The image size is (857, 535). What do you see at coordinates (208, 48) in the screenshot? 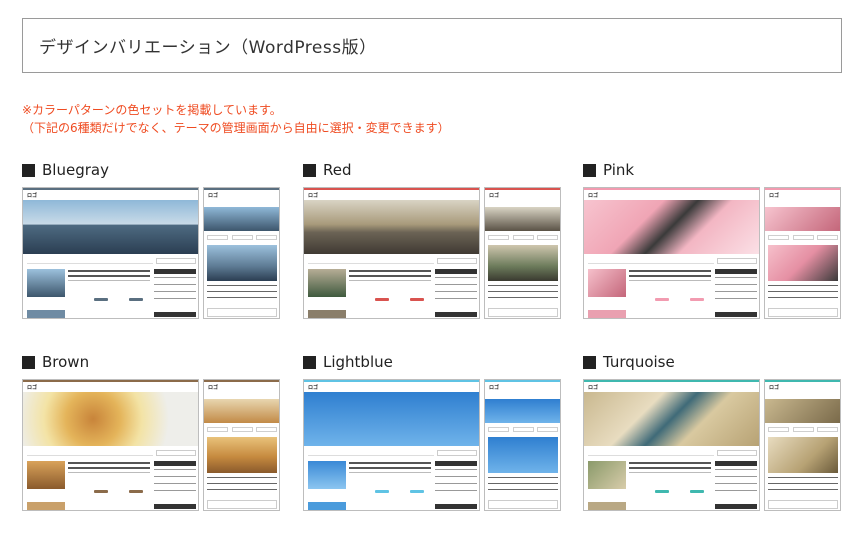
I see `page-title: デザインバリエーション（WordPress版）` at bounding box center [208, 48].